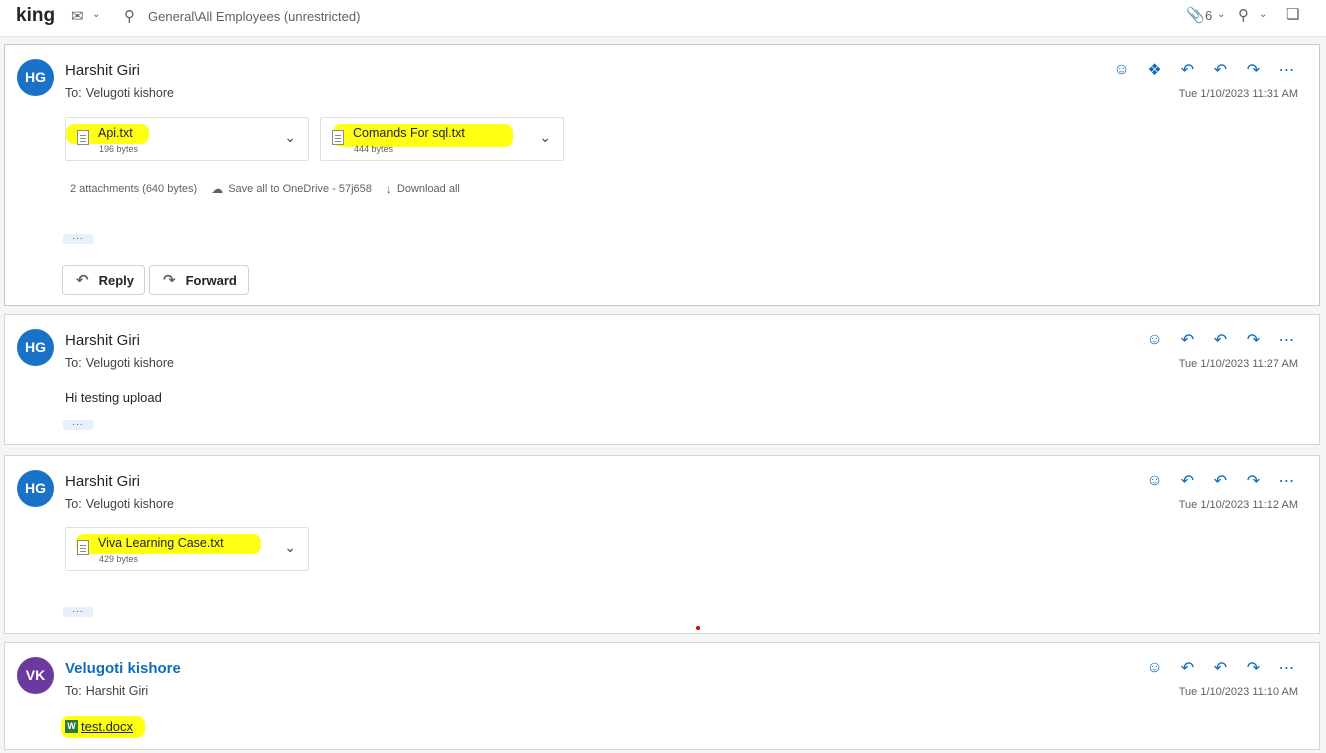  I want to click on docx-link-label: test.docx, so click(107, 726).